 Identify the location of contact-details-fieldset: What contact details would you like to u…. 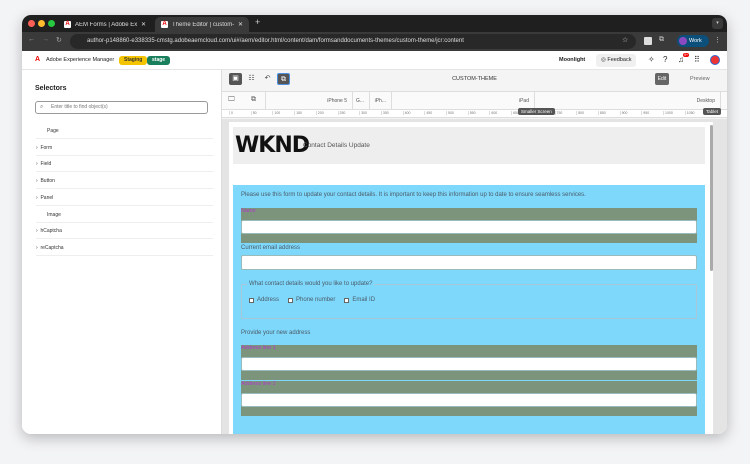
(469, 300).